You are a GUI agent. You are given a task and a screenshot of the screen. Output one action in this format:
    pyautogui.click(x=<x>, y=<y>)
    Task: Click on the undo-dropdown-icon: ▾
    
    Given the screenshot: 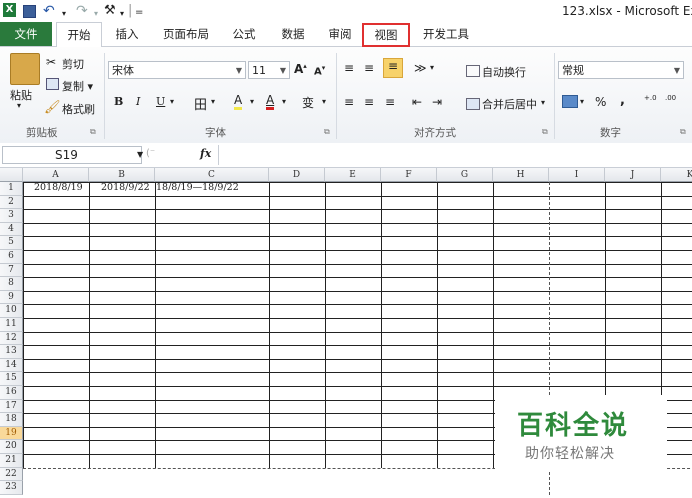 What is the action you would take?
    pyautogui.click(x=64, y=14)
    